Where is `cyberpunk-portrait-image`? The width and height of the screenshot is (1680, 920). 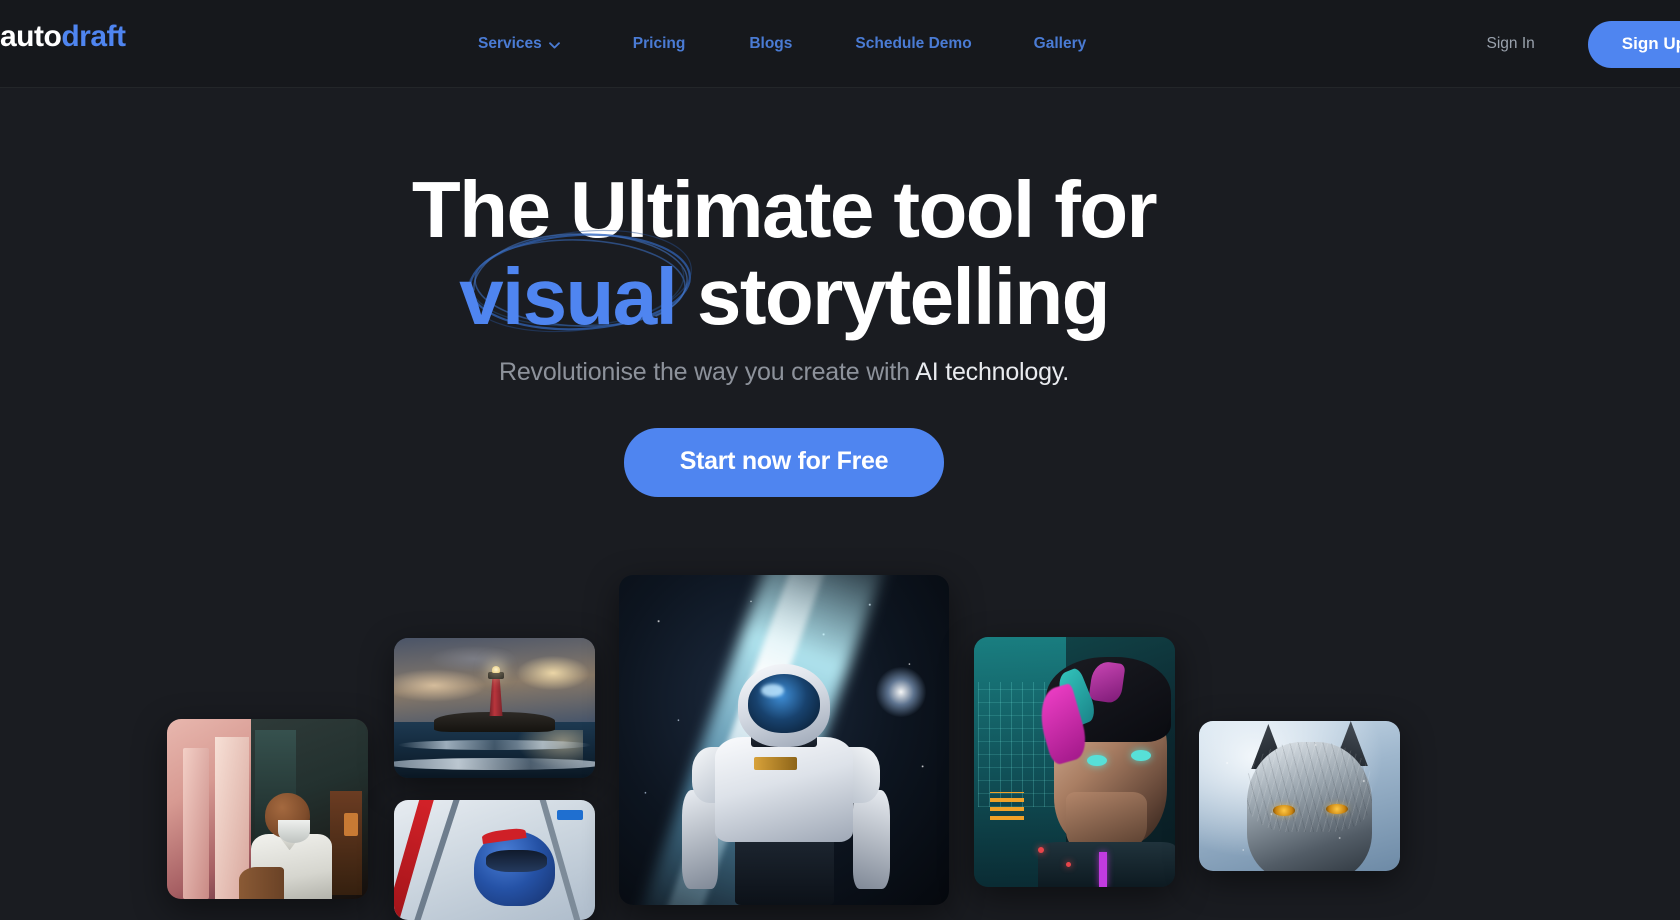 cyberpunk-portrait-image is located at coordinates (1074, 762).